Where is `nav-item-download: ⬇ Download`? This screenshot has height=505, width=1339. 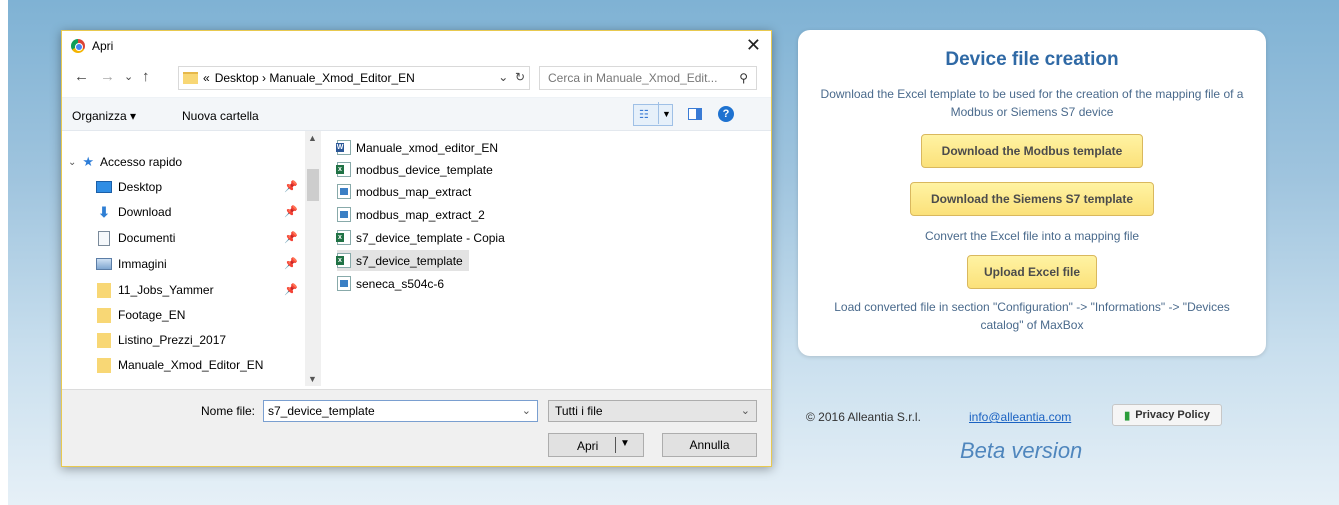
nav-item-download: ⬇ Download is located at coordinates (133, 212).